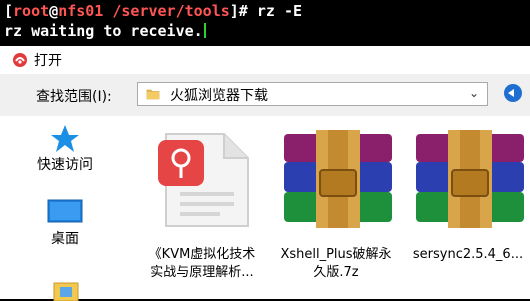  What do you see at coordinates (9, 11) in the screenshot?
I see `prompt-open: [` at bounding box center [9, 11].